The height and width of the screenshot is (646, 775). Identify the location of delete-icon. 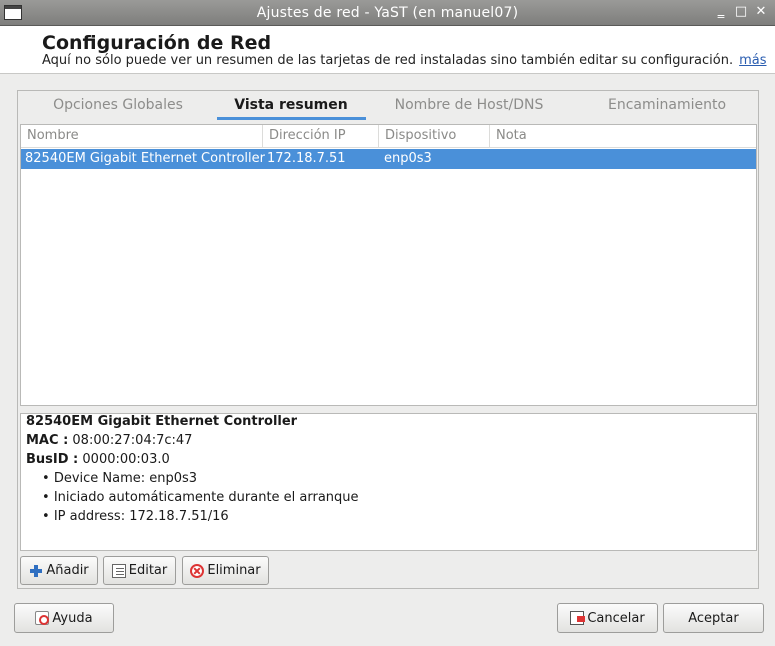
(197, 570).